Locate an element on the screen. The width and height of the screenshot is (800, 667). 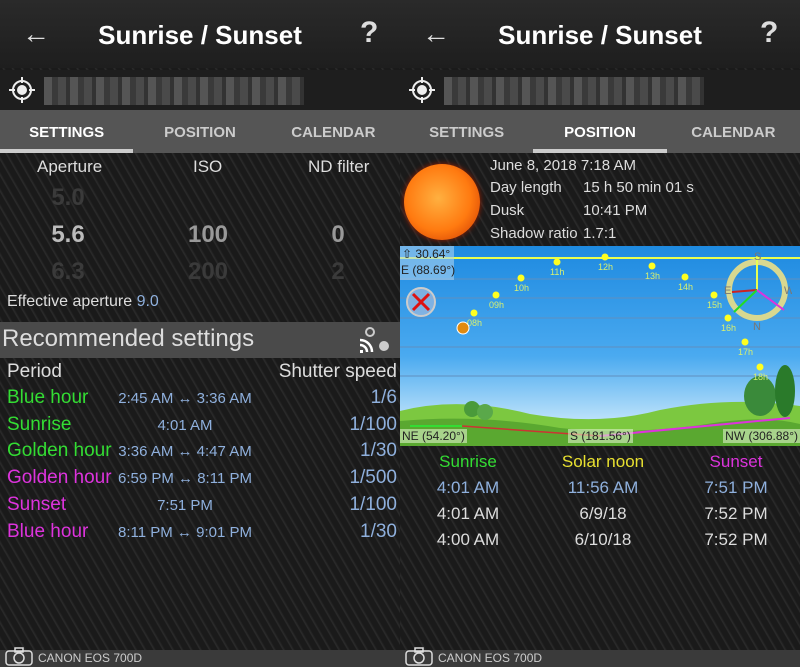
shadow-ratio-label: Shadow ratio is located at coordinates (534, 233).